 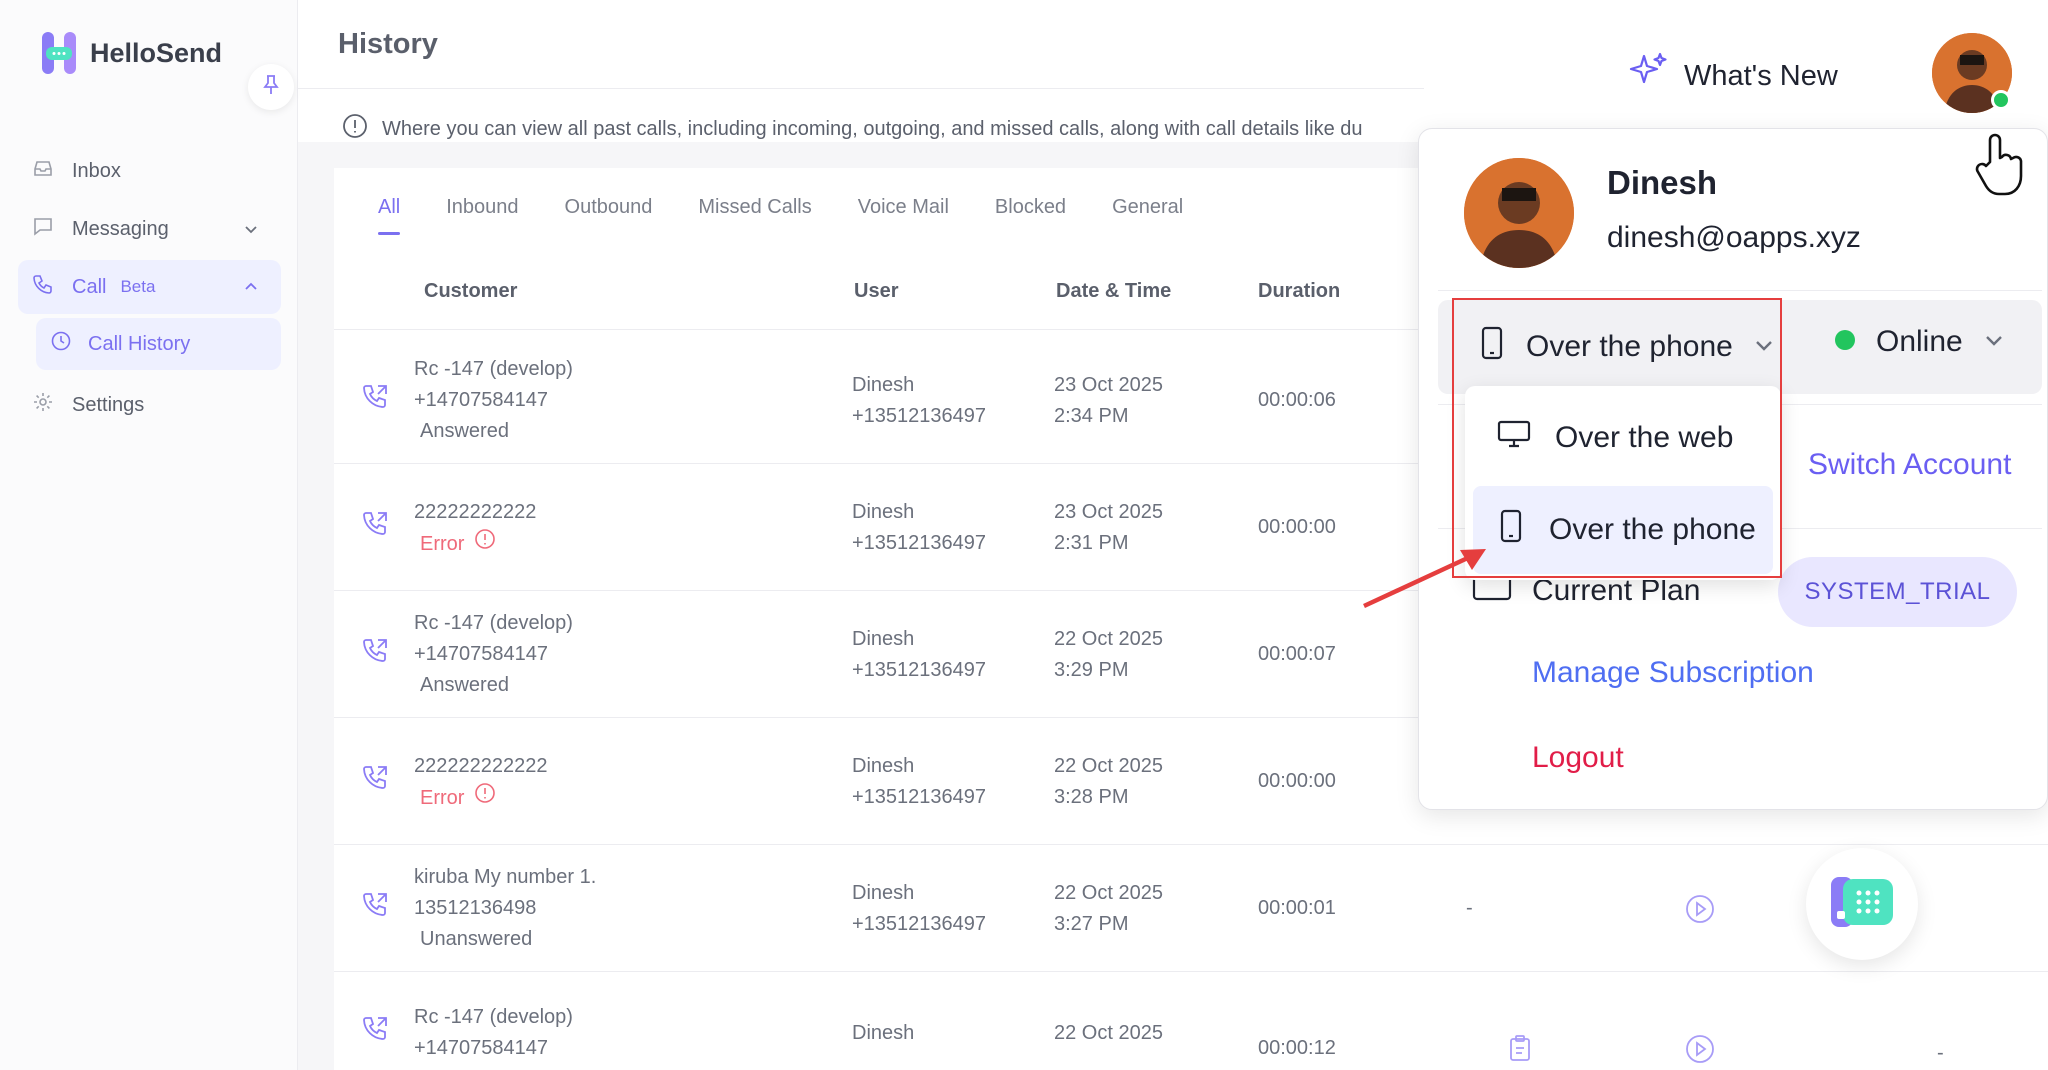 What do you see at coordinates (1297, 654) in the screenshot?
I see `call-duration: 00:00:07` at bounding box center [1297, 654].